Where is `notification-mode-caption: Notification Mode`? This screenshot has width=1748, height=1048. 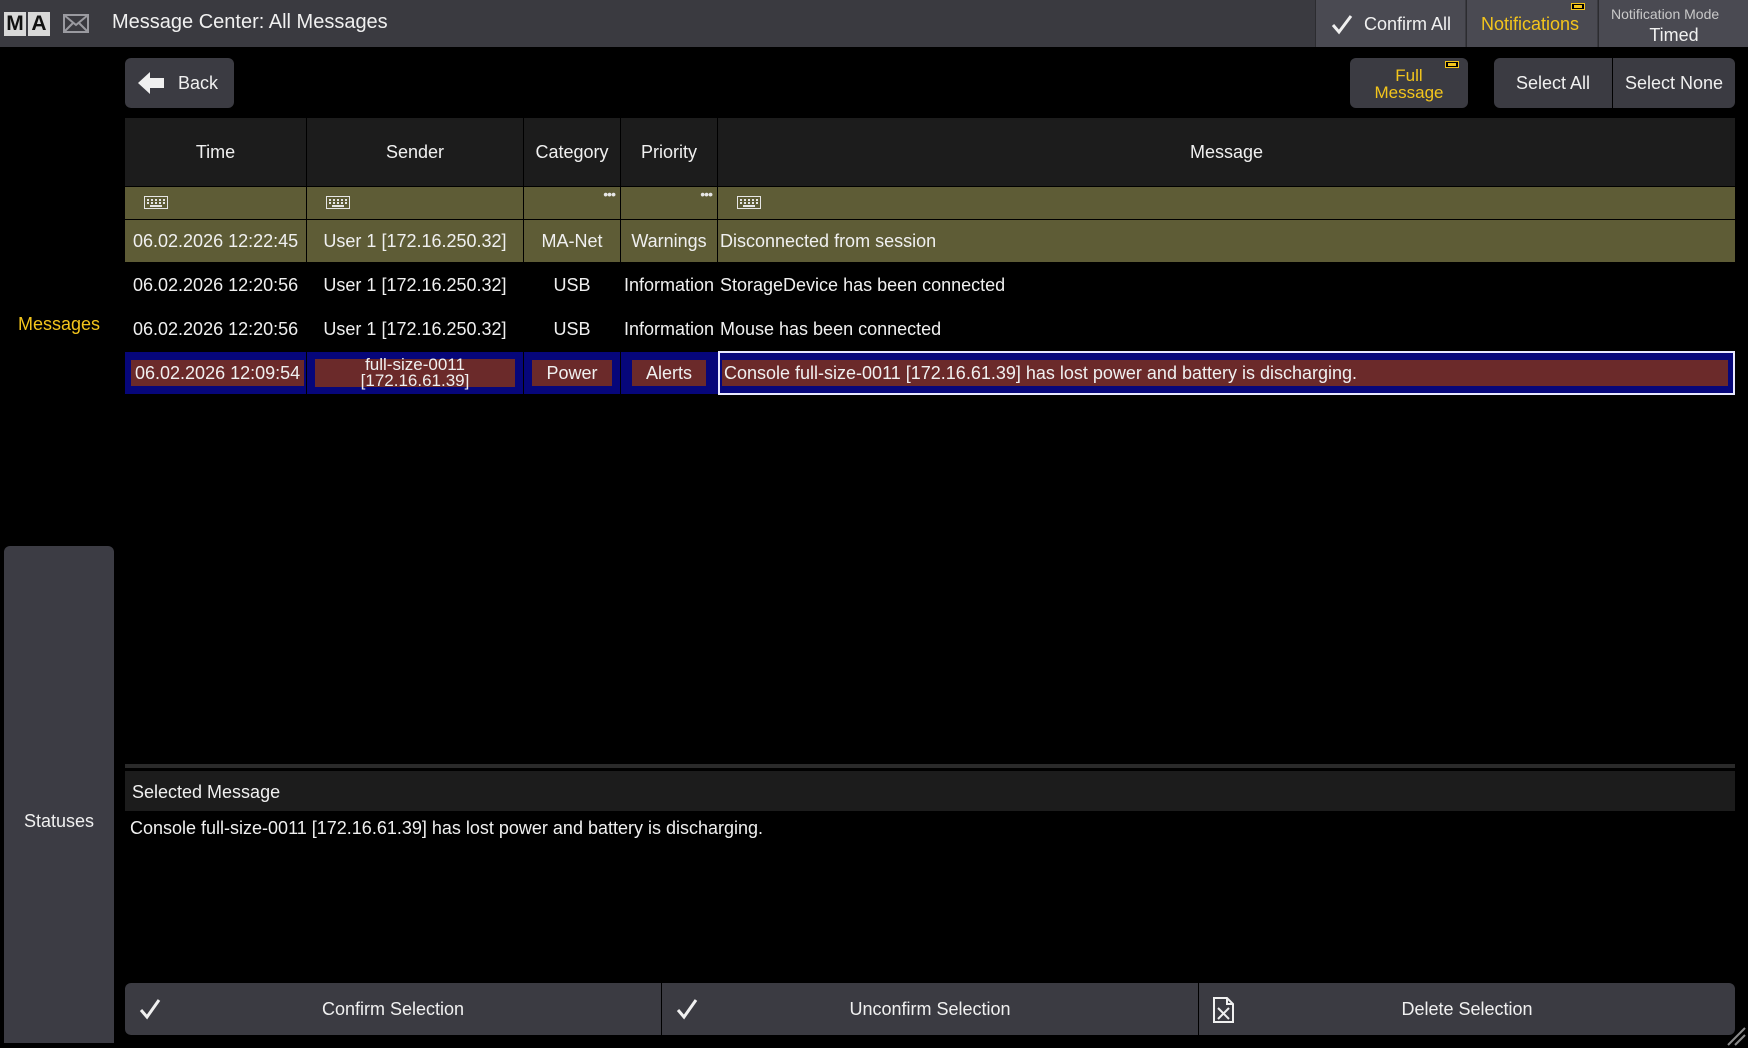 notification-mode-caption: Notification Mode is located at coordinates (1665, 14).